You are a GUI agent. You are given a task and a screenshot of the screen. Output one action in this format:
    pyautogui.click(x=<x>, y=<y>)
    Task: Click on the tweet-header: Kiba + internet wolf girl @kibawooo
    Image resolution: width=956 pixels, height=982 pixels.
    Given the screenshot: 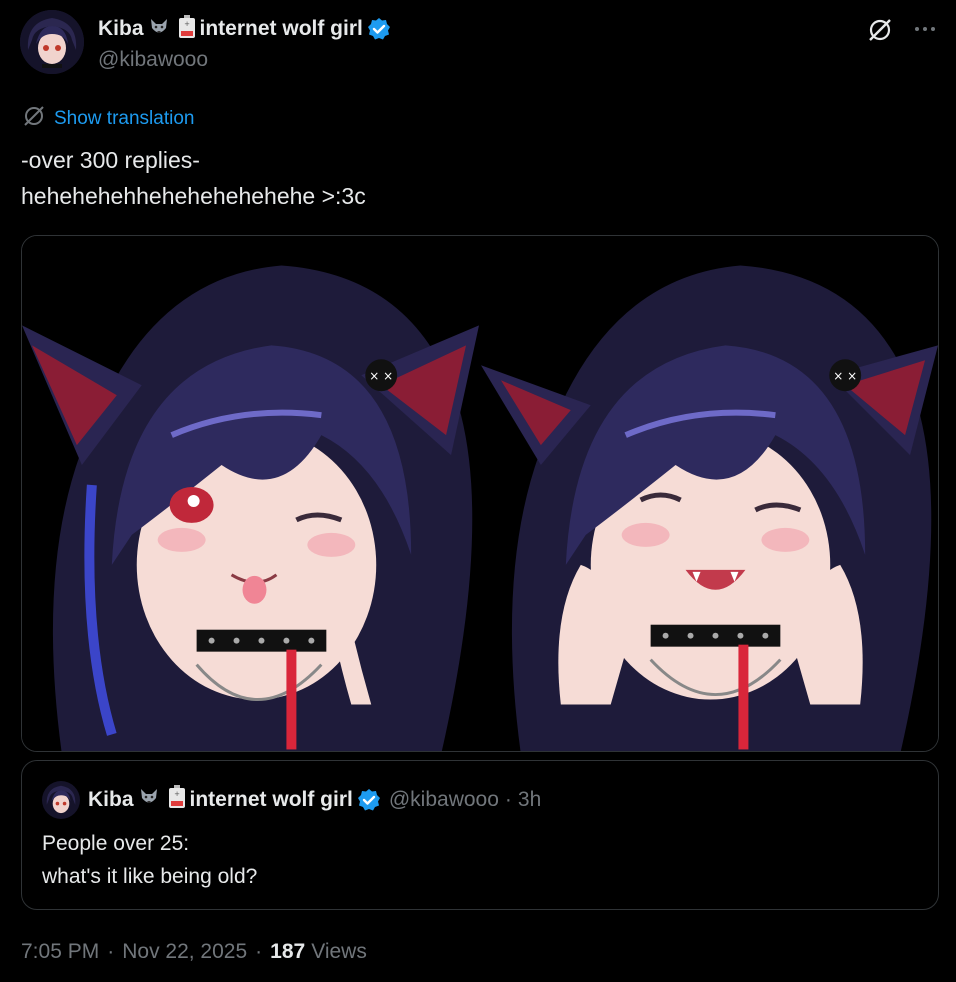 What is the action you would take?
    pyautogui.click(x=480, y=43)
    